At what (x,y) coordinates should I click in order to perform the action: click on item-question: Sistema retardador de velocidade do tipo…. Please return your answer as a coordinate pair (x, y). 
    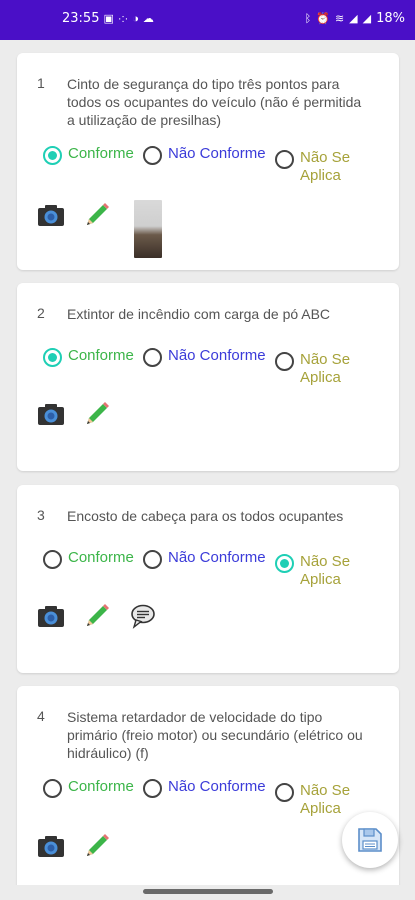
    Looking at the image, I should click on (215, 735).